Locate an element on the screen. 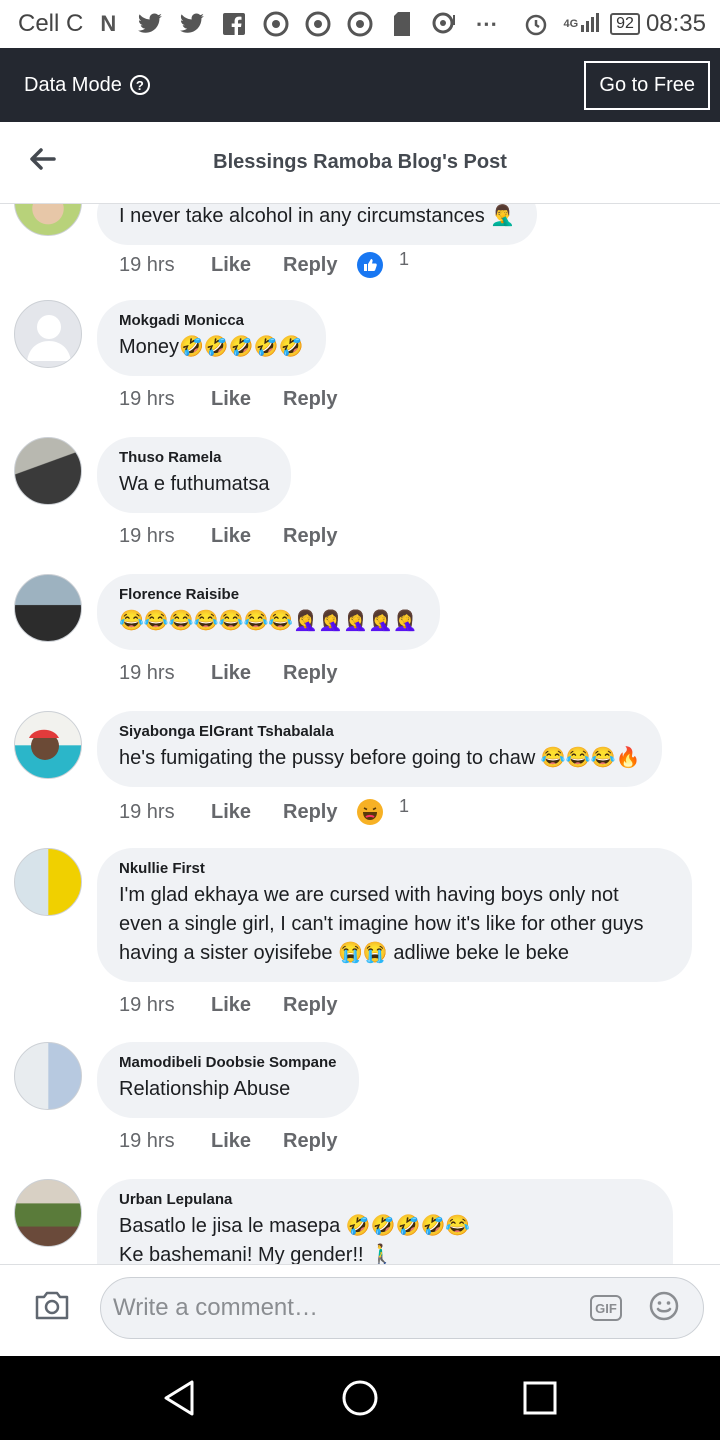 This screenshot has height=1440, width=720. data-mode-bar: Data Mode ? Go to Free is located at coordinates (360, 85).